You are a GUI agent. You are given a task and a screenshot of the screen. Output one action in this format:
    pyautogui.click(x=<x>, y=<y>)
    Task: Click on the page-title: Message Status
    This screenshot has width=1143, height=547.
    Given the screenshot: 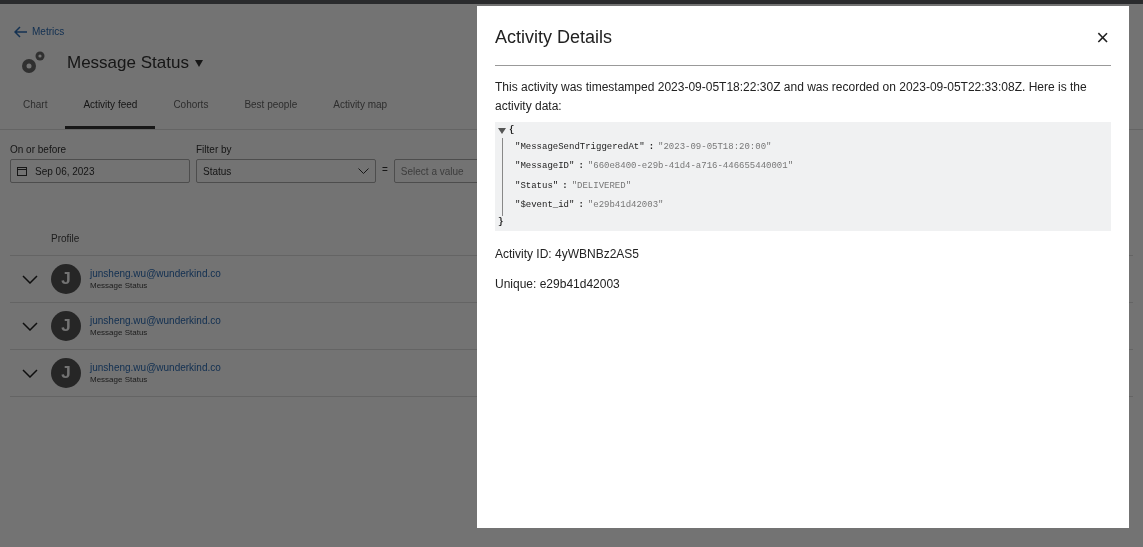 What is the action you would take?
    pyautogui.click(x=128, y=63)
    